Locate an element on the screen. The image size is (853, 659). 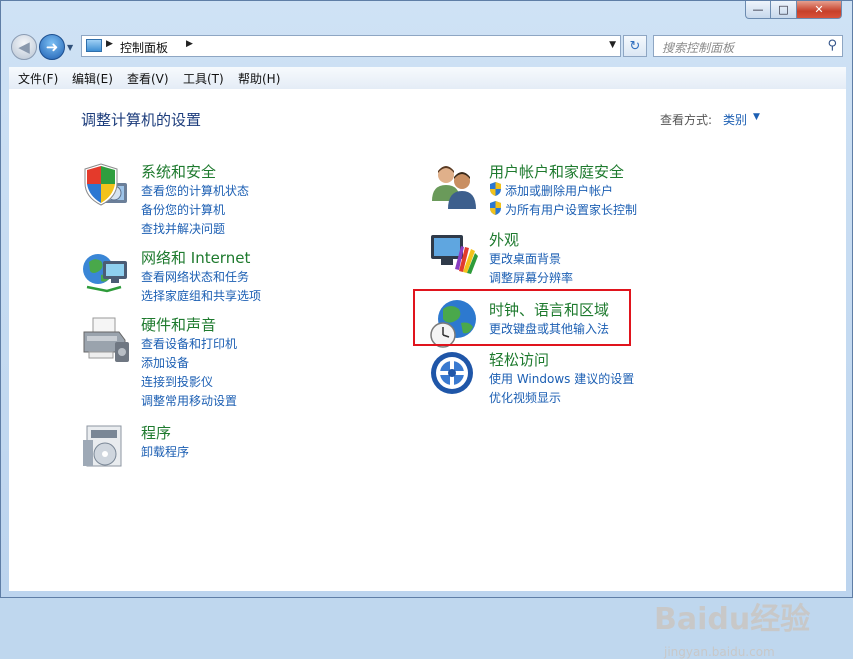
breadcrumb-control-panel: 控制面板 is located at coordinates (144, 47).